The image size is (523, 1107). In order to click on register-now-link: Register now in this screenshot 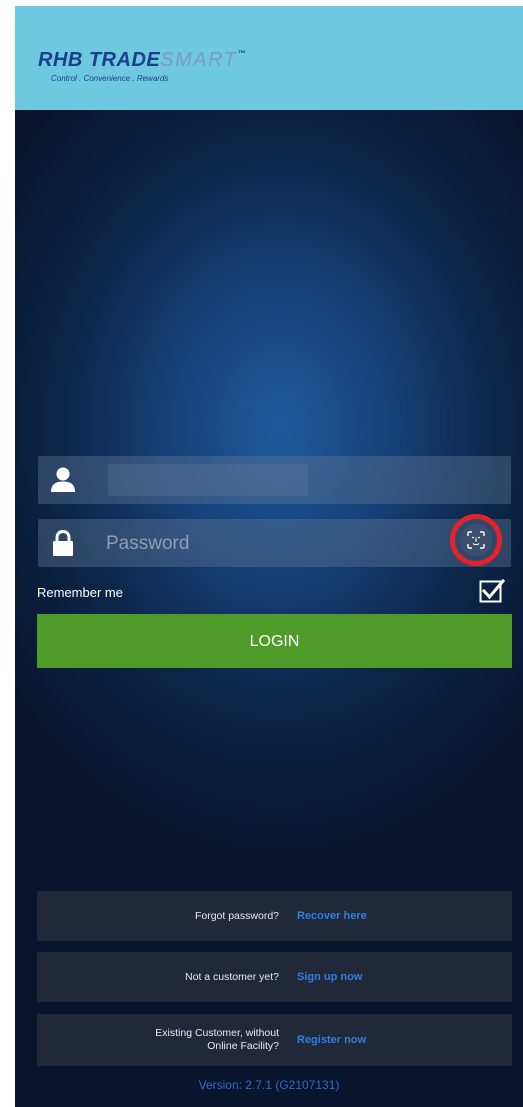, I will do `click(331, 1040)`.